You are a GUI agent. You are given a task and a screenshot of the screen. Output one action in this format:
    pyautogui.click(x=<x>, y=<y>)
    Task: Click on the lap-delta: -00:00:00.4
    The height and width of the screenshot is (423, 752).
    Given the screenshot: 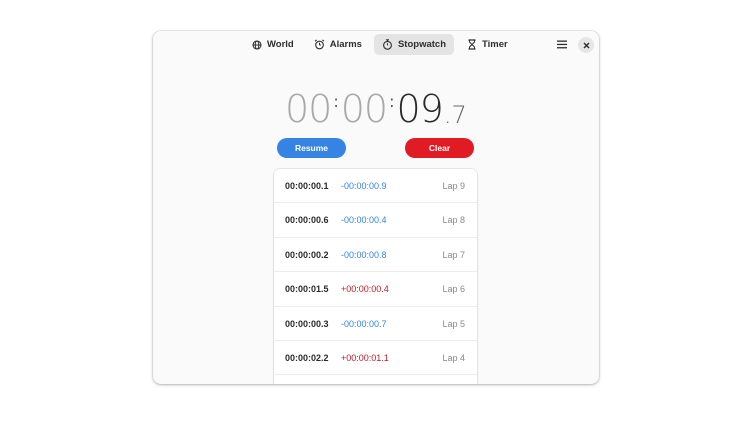 What is the action you would take?
    pyautogui.click(x=364, y=220)
    